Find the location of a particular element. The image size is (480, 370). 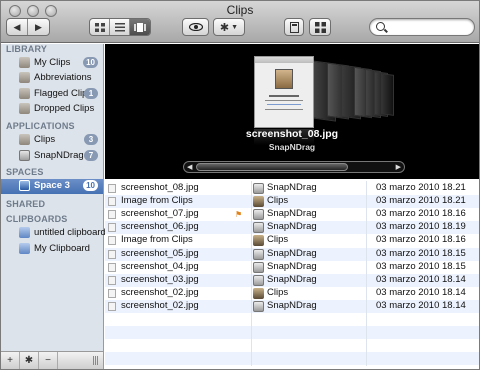

arrange-button is located at coordinates (320, 27).